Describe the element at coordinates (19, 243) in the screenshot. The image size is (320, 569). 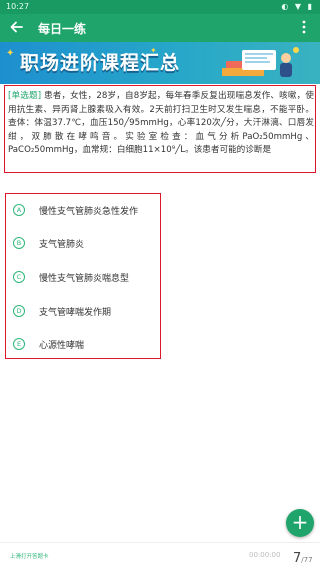
I see `option-letter: B` at that location.